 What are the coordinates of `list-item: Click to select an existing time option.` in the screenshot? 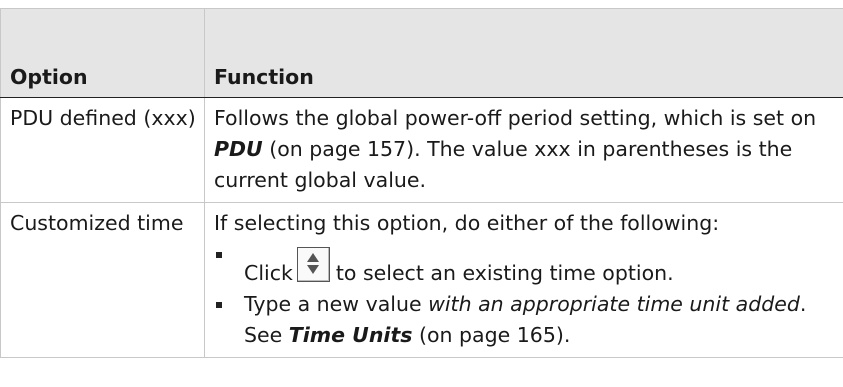 It's located at (524, 264).